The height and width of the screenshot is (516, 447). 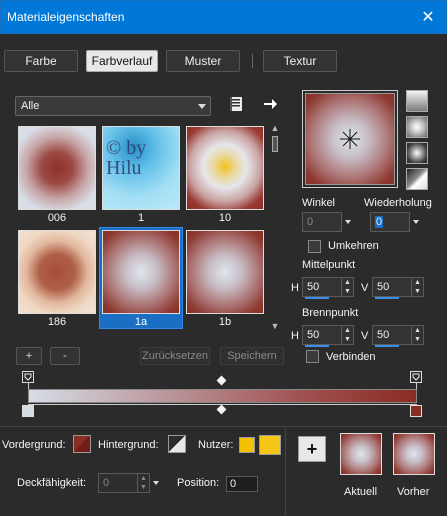 I want to click on center-v-value: 50, so click(x=383, y=287).